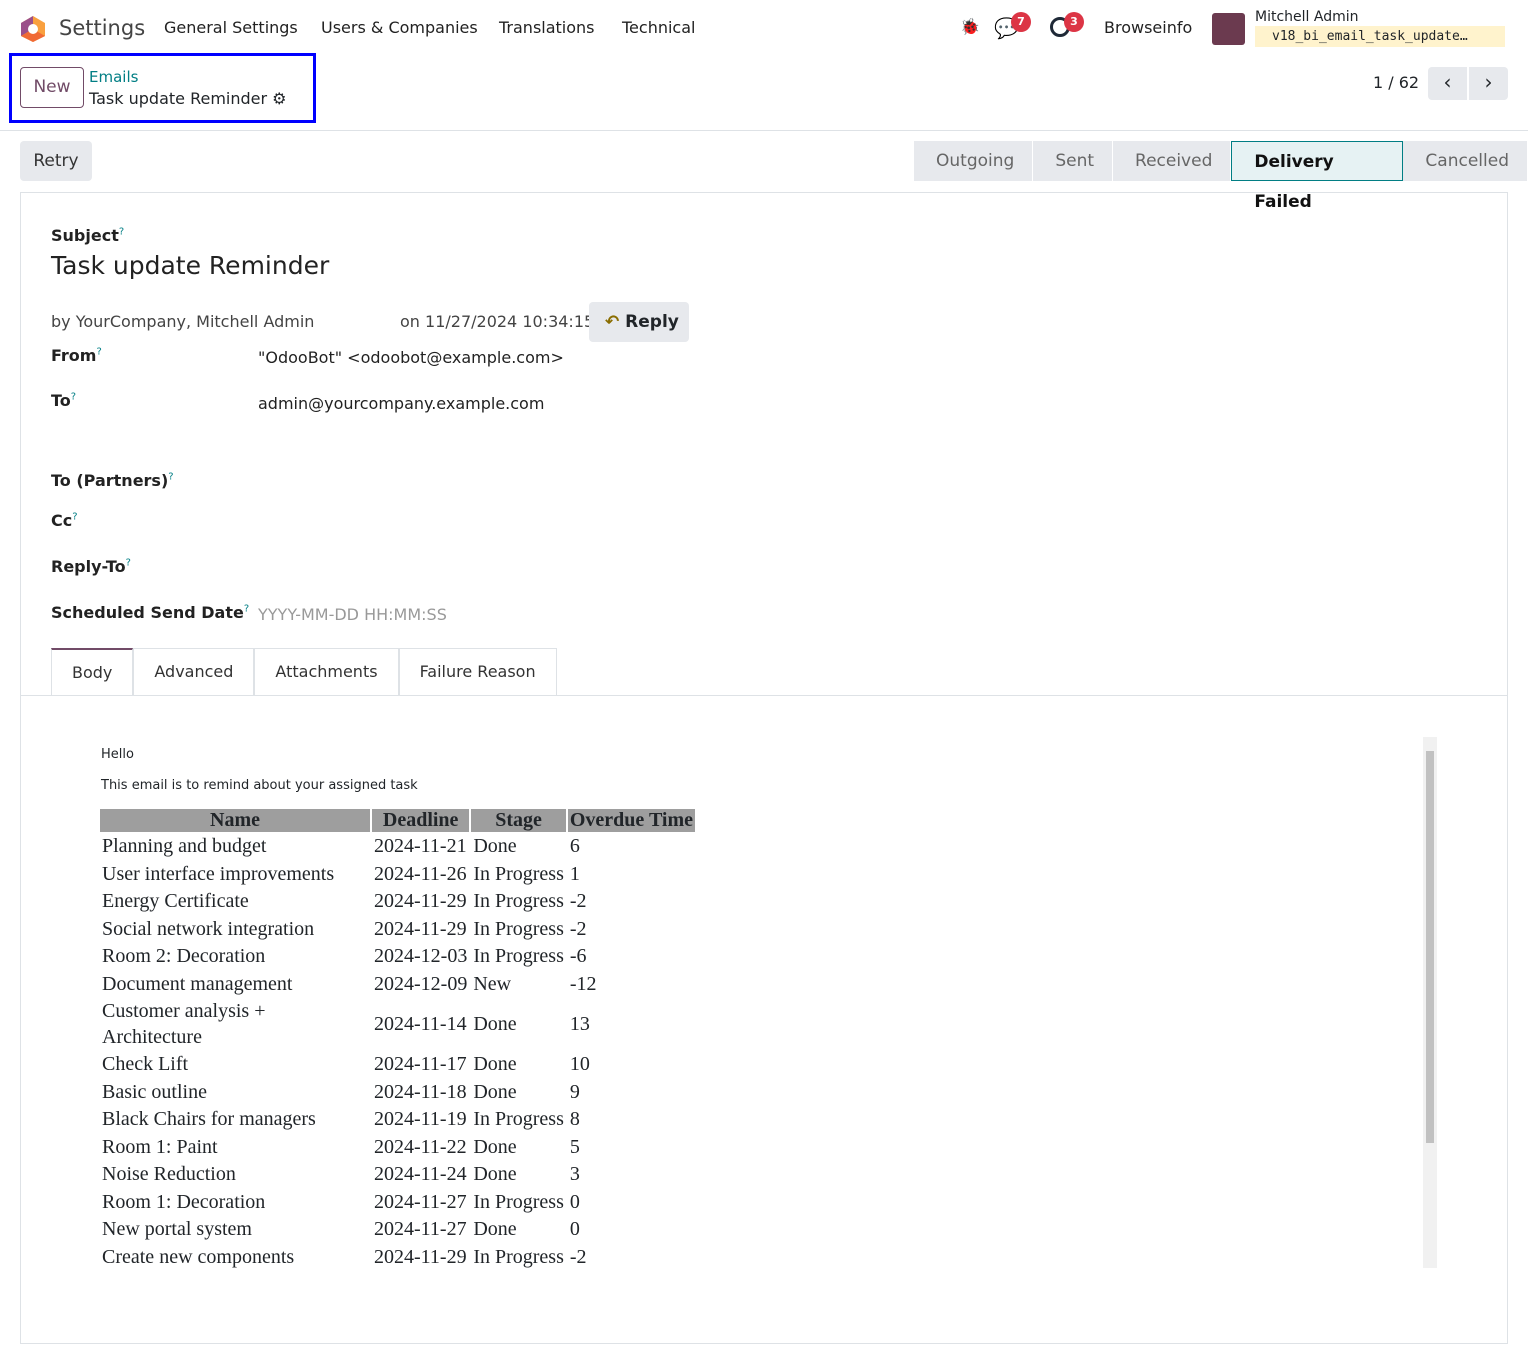  Describe the element at coordinates (88, 235) in the screenshot. I see `subject-label: Subject?` at that location.